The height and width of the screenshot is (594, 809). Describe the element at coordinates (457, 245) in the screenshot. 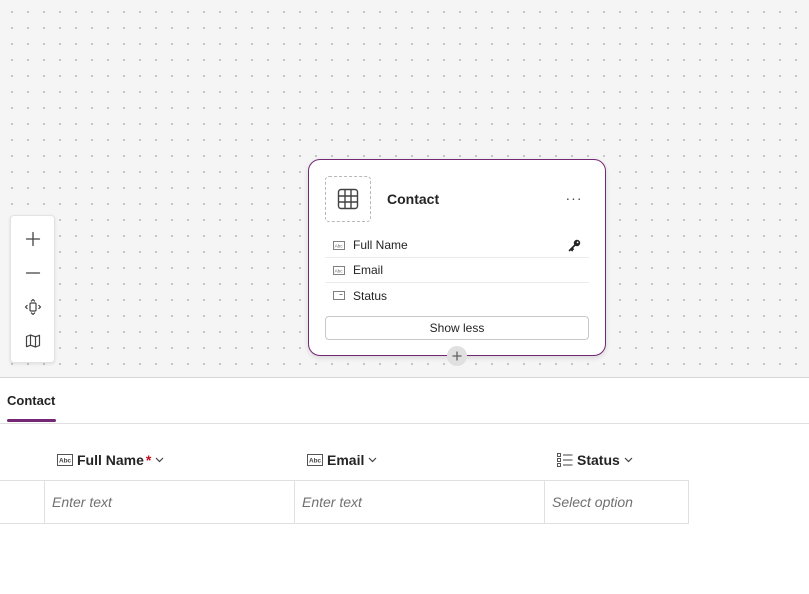

I see `card-field-full-name: Abc Full Name` at that location.